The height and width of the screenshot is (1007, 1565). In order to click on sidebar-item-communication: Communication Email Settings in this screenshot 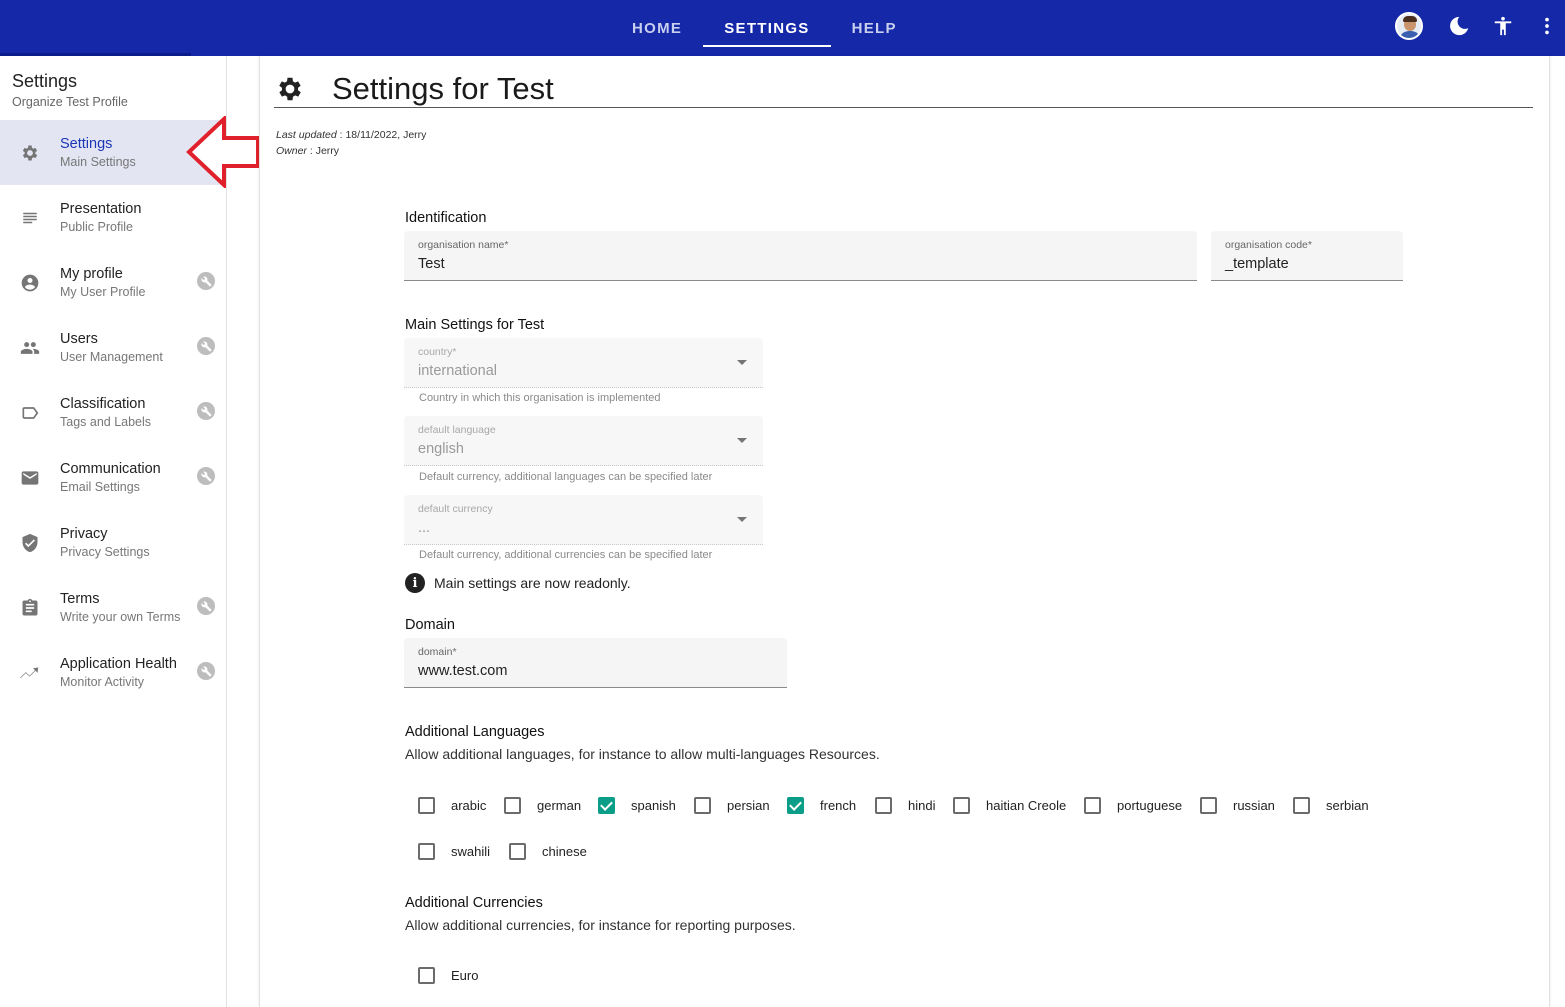, I will do `click(113, 477)`.